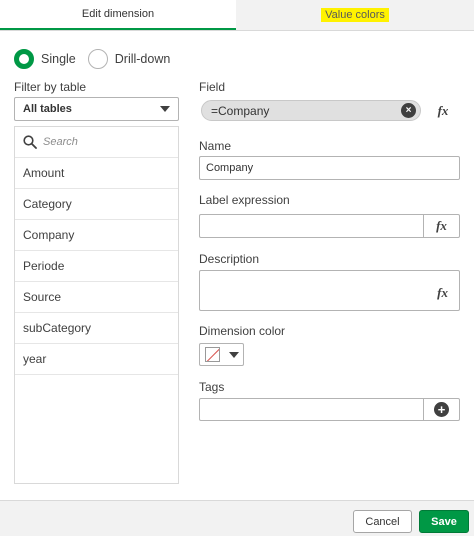 This screenshot has height=536, width=474. Describe the element at coordinates (242, 331) in the screenshot. I see `dimension-color-label: Dimension color` at that location.